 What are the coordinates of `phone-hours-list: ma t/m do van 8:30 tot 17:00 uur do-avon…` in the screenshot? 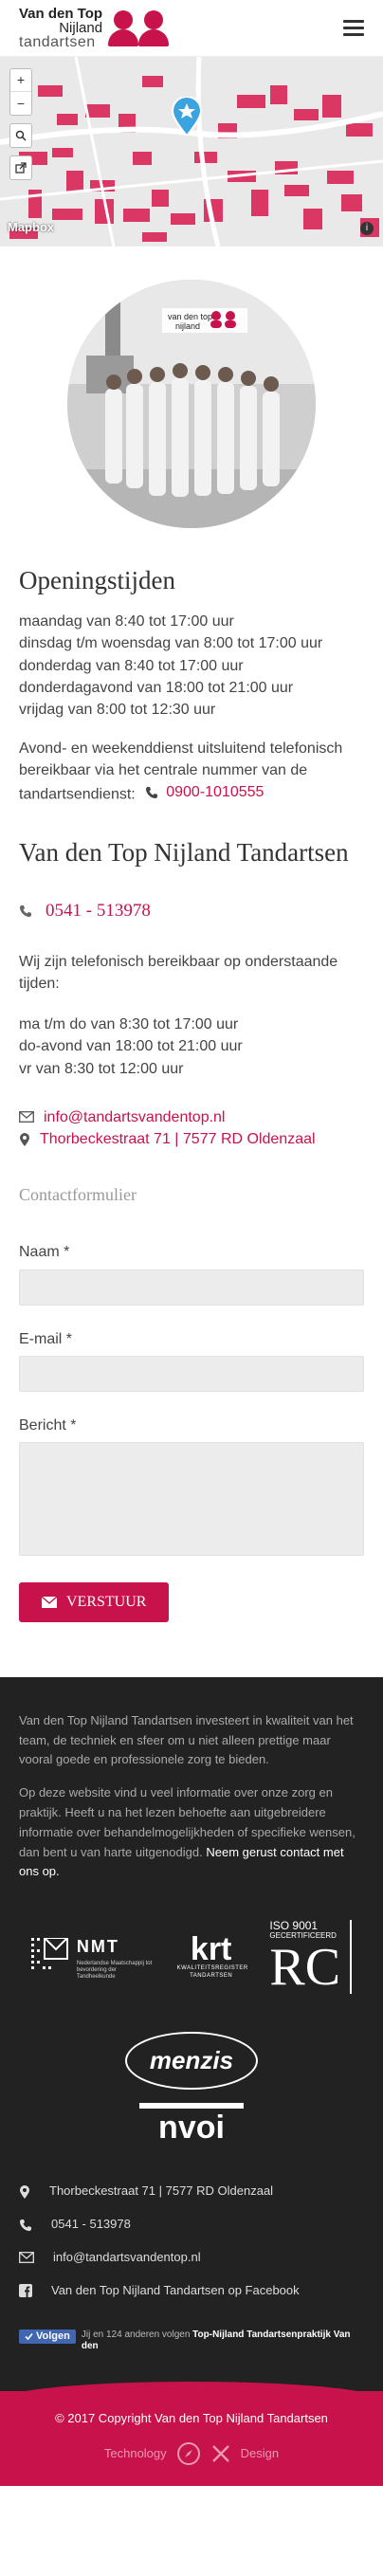 It's located at (191, 1047).